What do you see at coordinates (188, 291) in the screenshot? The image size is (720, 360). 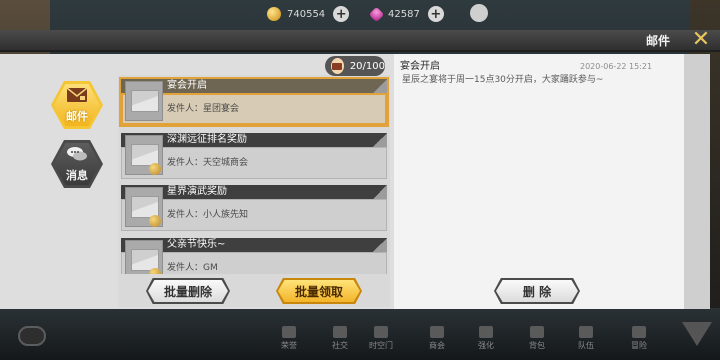 I see `batch-delete-button: 批量删除` at bounding box center [188, 291].